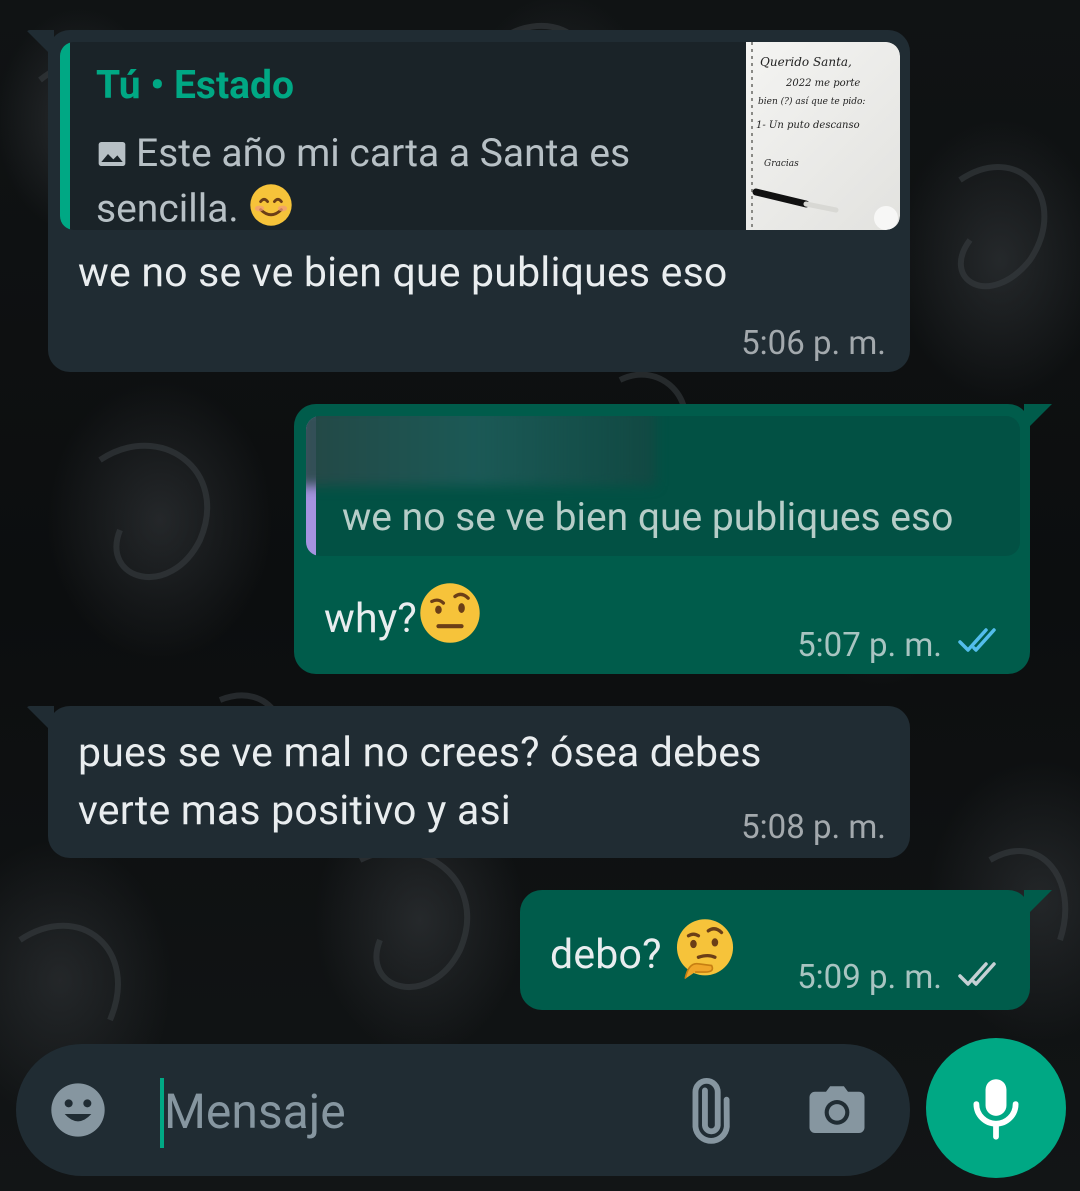 The image size is (1080, 1191). I want to click on quote-accent-bar, so click(65, 136).